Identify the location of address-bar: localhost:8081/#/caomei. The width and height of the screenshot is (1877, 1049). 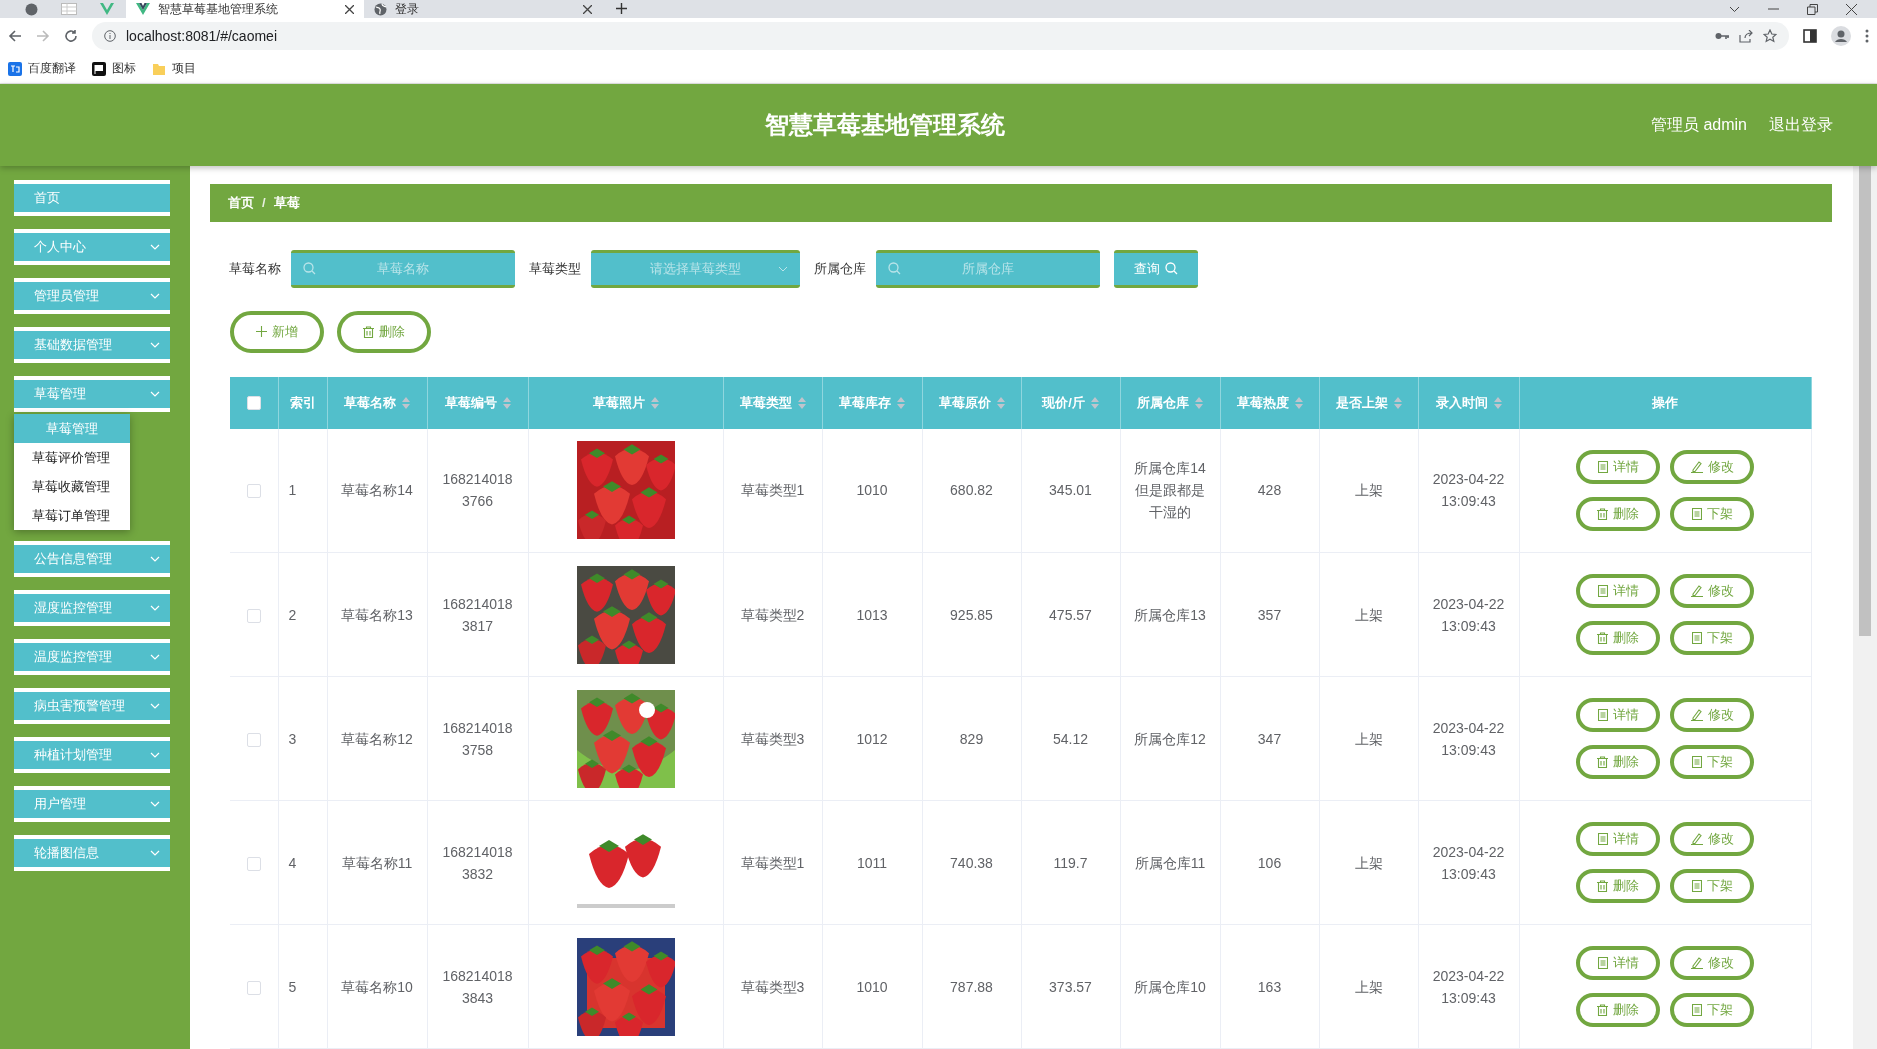
(940, 36).